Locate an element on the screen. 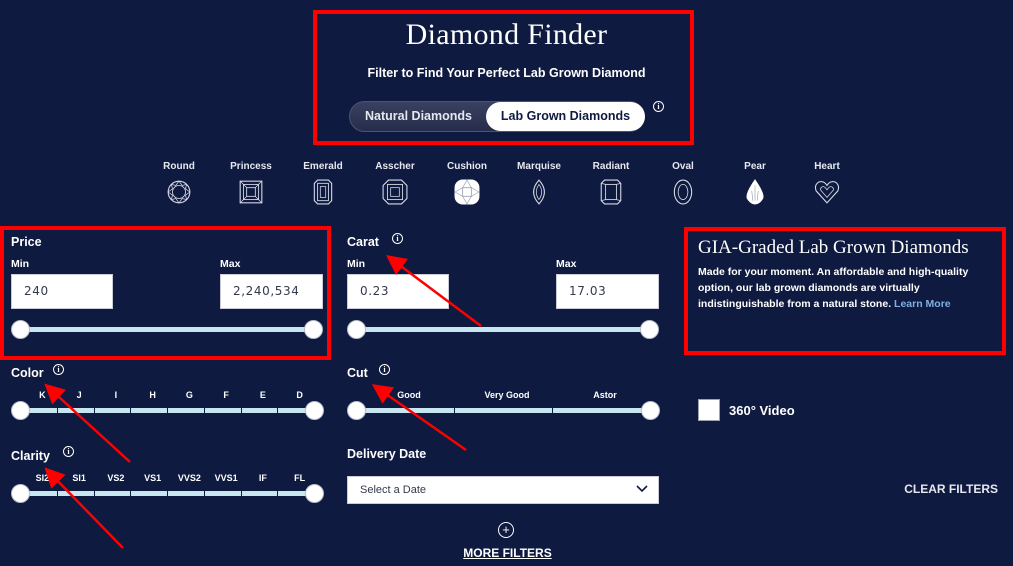 This screenshot has height=566, width=1013. carat-slider-track is located at coordinates (502, 329).